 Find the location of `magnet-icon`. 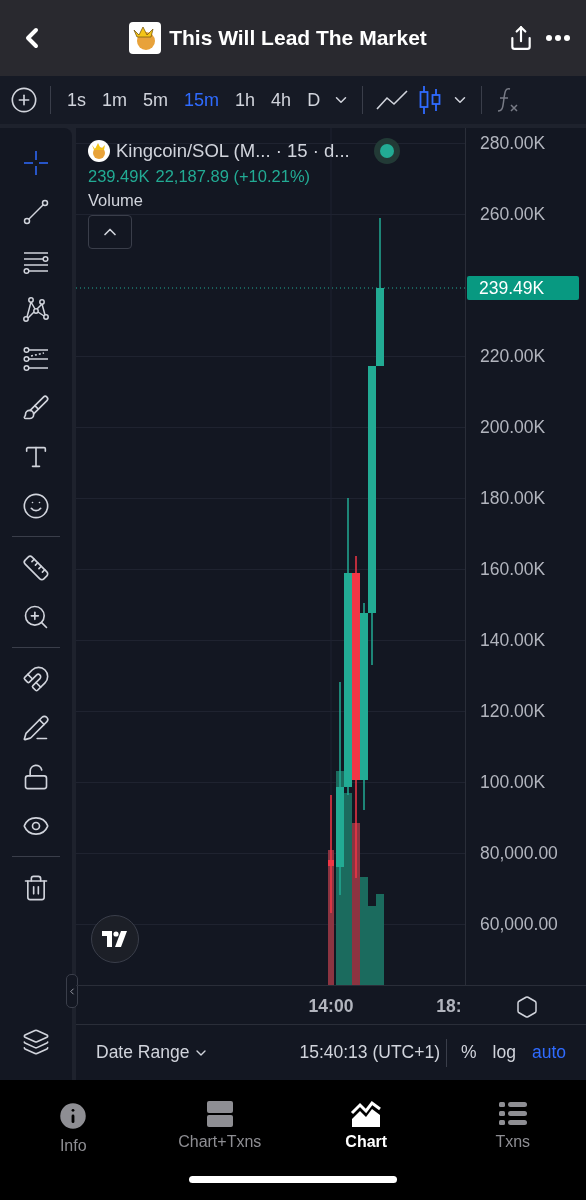

magnet-icon is located at coordinates (36, 678).